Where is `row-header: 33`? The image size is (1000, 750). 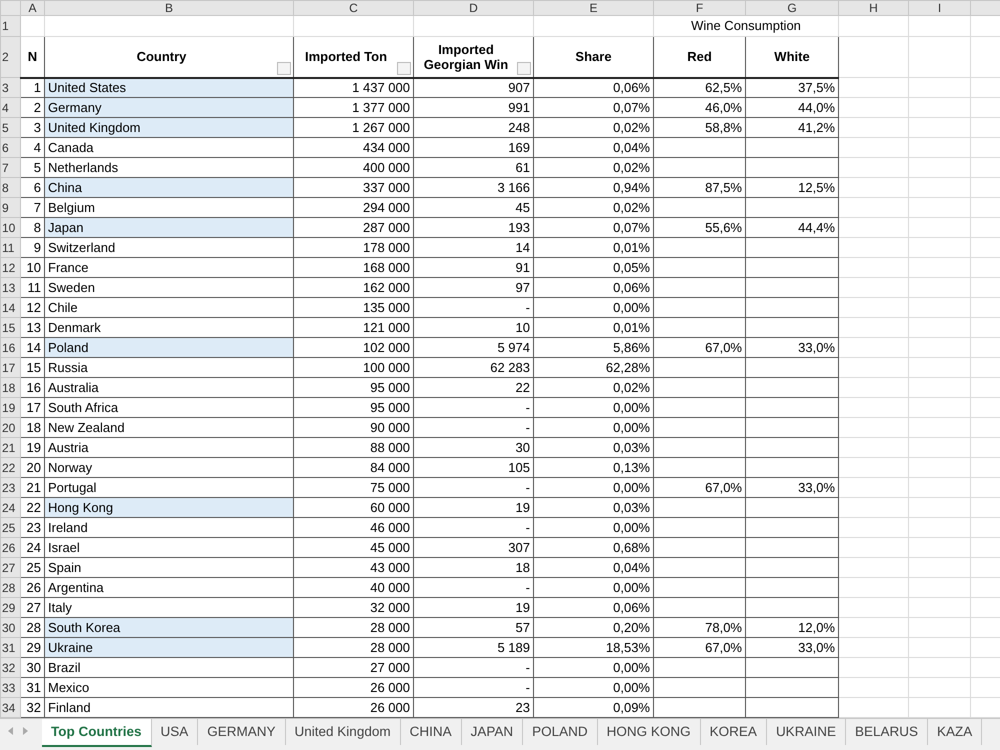
row-header: 33 is located at coordinates (10, 688).